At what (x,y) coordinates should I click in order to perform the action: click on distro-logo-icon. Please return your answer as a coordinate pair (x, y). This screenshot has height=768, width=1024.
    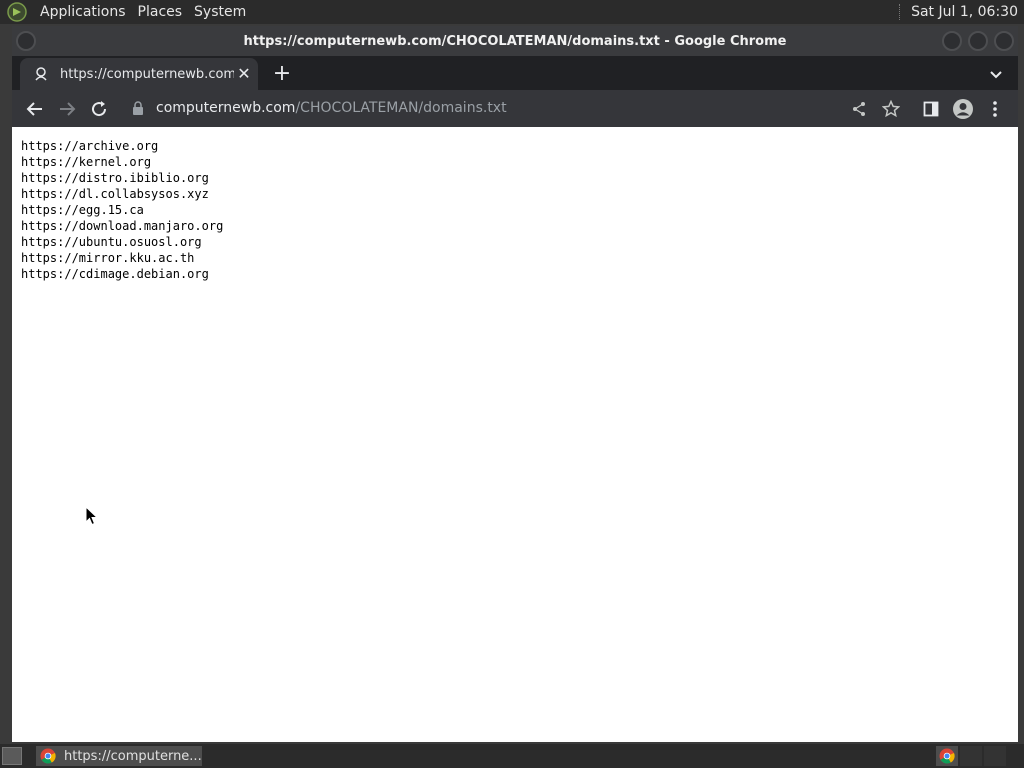
    Looking at the image, I should click on (17, 12).